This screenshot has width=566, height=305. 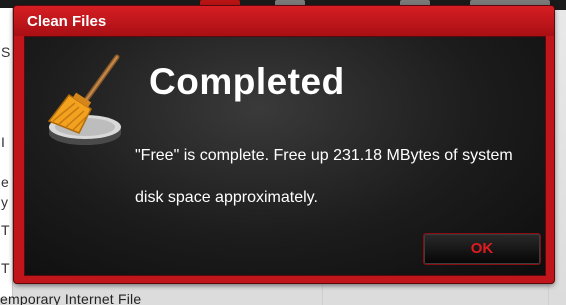 I want to click on background-left-char: e, so click(x=5, y=182).